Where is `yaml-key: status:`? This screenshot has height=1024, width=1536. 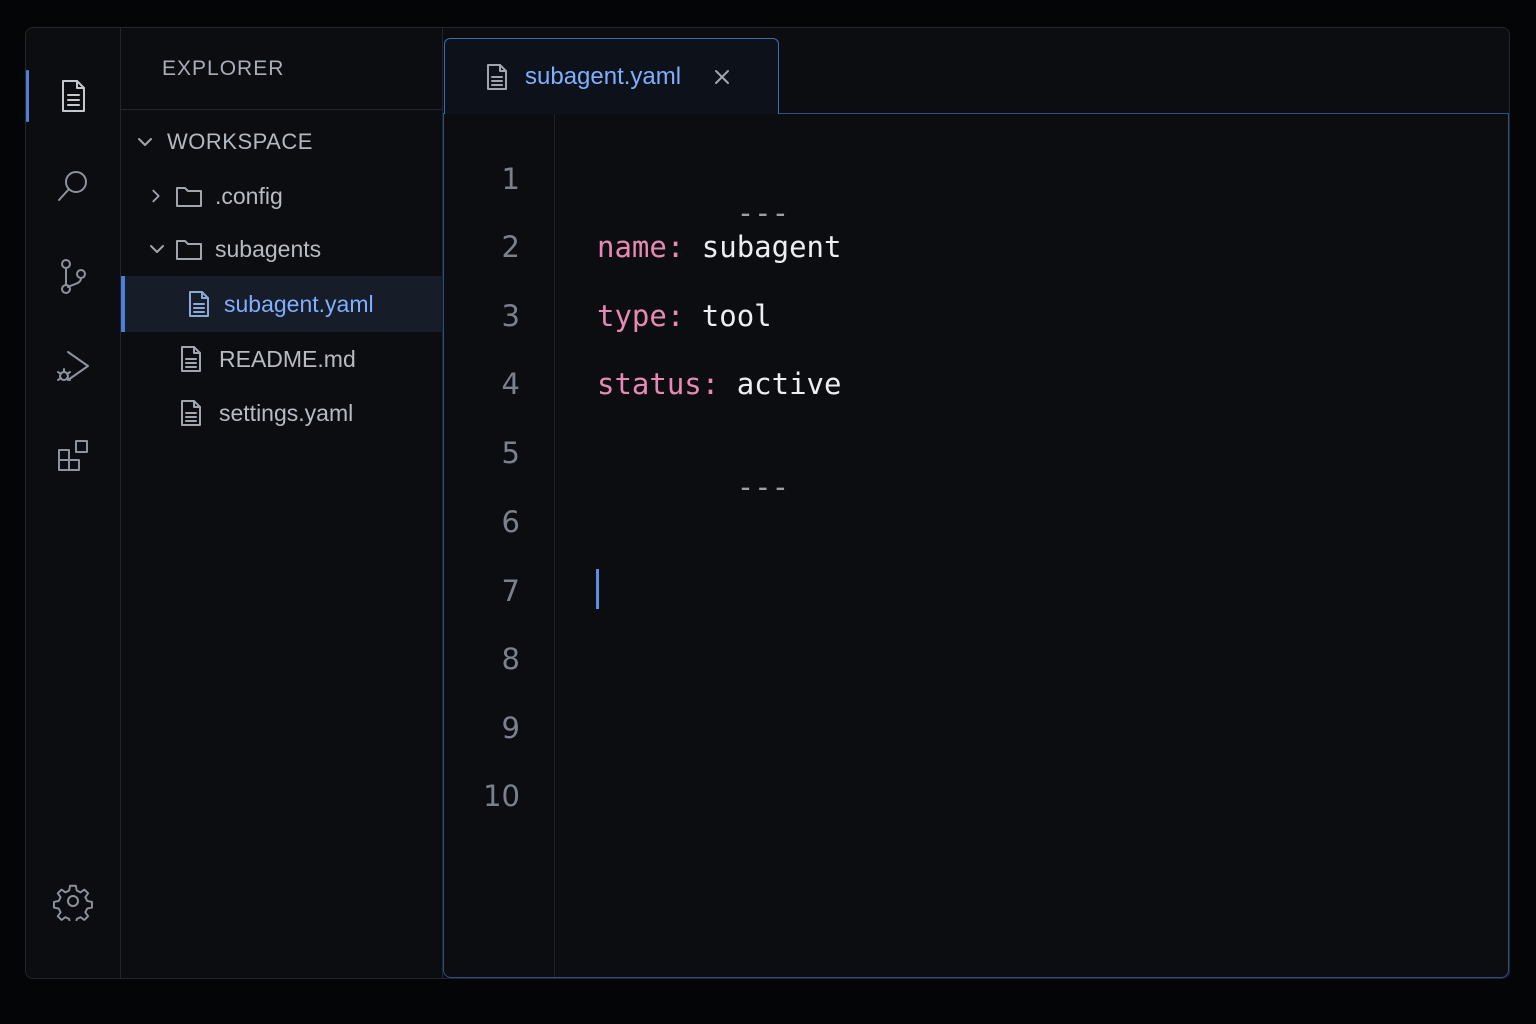
yaml-key: status: is located at coordinates (658, 384).